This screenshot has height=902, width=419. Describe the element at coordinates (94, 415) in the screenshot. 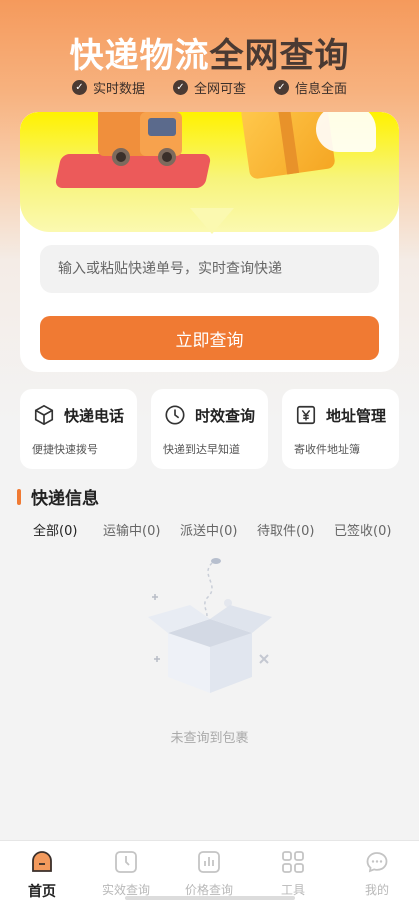

I see `quick-action-title: 快递电话` at that location.